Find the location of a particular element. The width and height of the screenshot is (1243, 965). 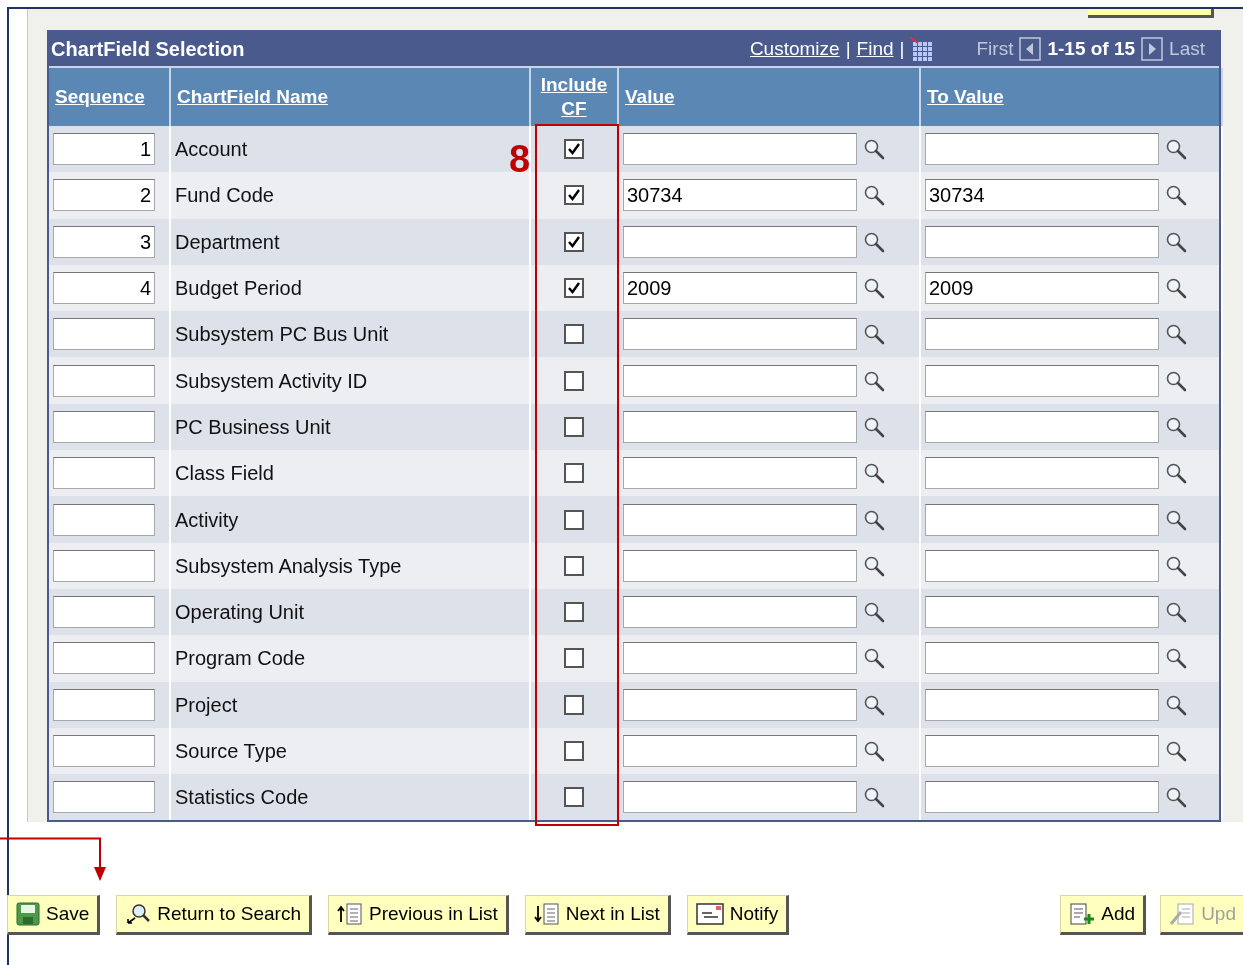

to-value-field: 2009 is located at coordinates (1042, 288).